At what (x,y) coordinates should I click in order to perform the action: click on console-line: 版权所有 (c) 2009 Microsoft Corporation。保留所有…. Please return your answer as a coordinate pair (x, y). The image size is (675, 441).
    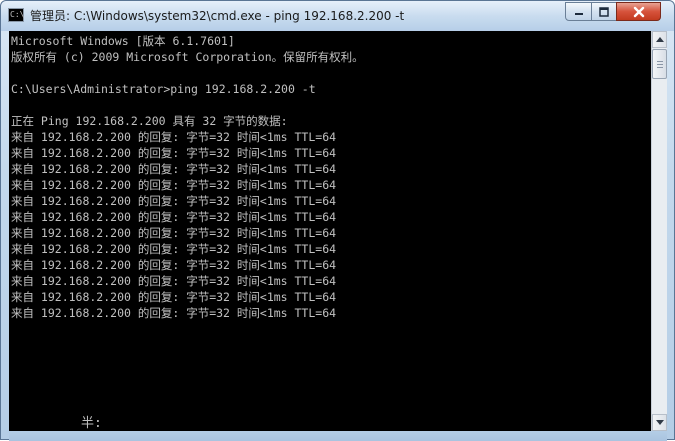
    Looking at the image, I should click on (187, 57).